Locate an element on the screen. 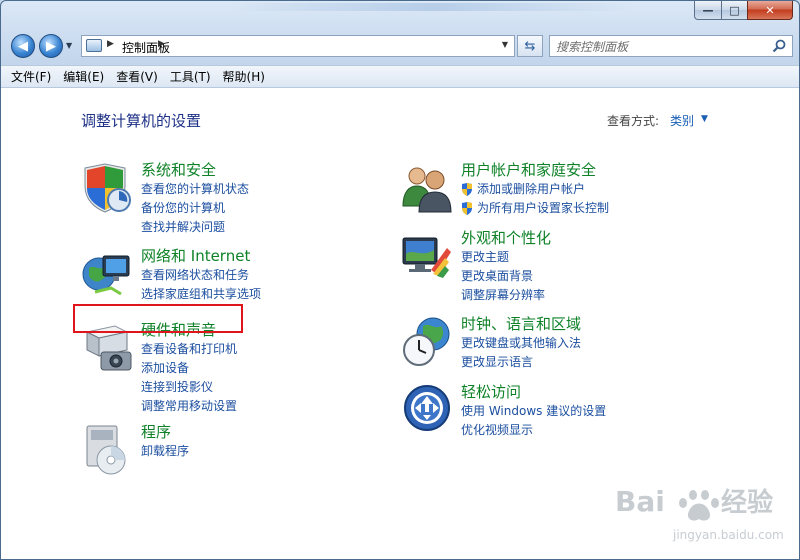 The image size is (800, 560). watermark-brand-right: 经验 is located at coordinates (747, 502).